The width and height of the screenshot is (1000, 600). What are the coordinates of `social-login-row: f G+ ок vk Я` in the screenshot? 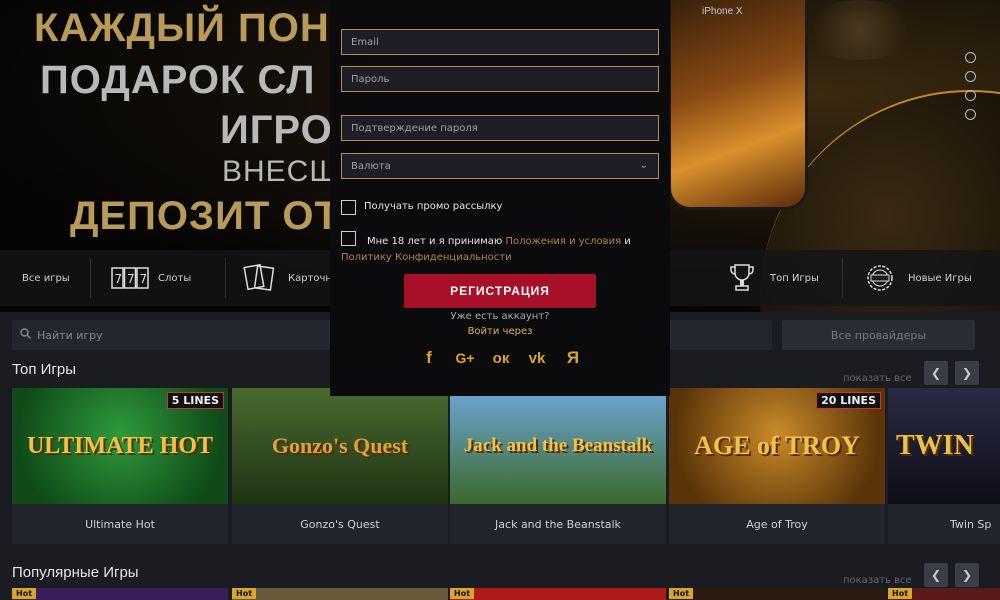 It's located at (501, 358).